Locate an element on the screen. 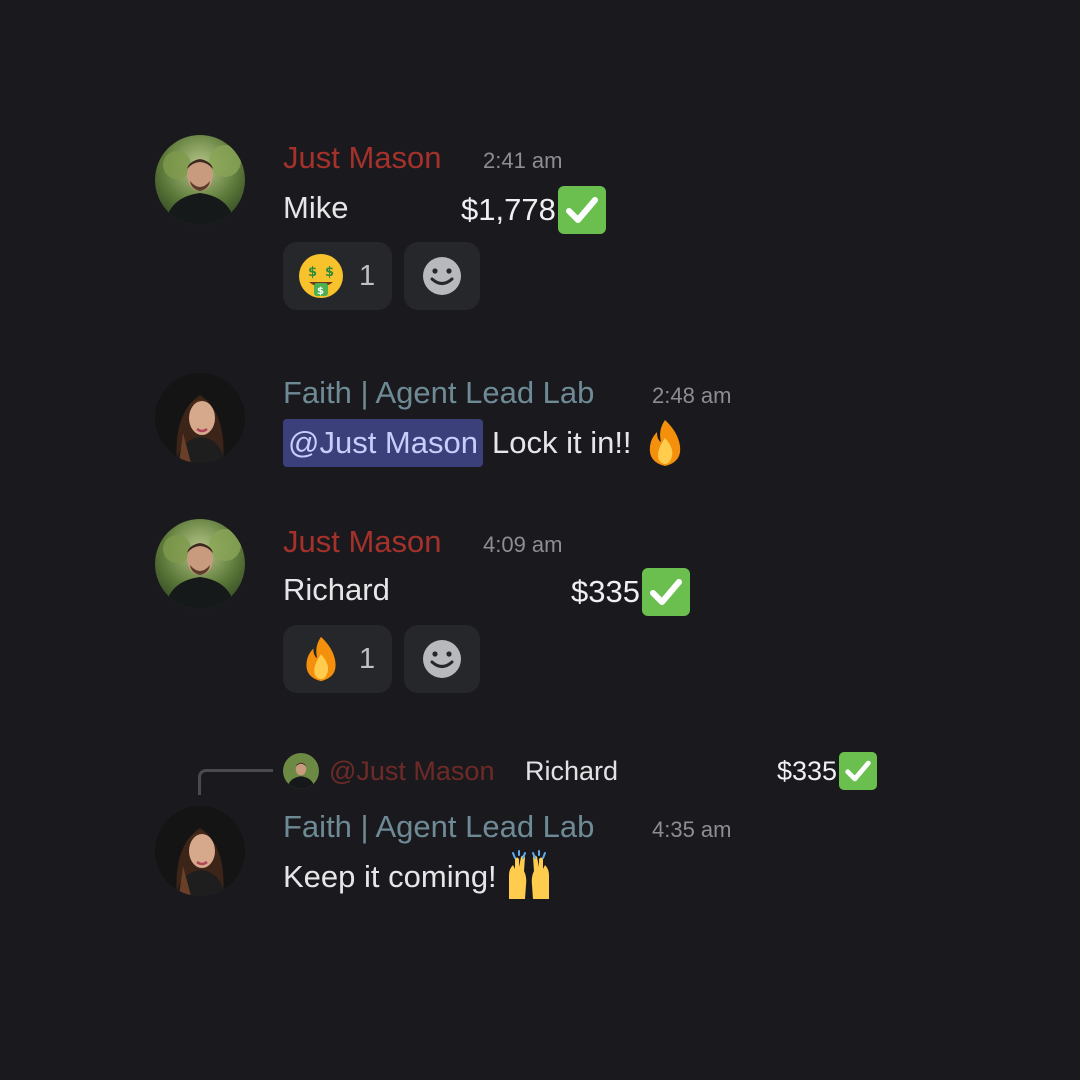 Image resolution: width=1080 pixels, height=1080 pixels. message-name: Richard is located at coordinates (336, 589).